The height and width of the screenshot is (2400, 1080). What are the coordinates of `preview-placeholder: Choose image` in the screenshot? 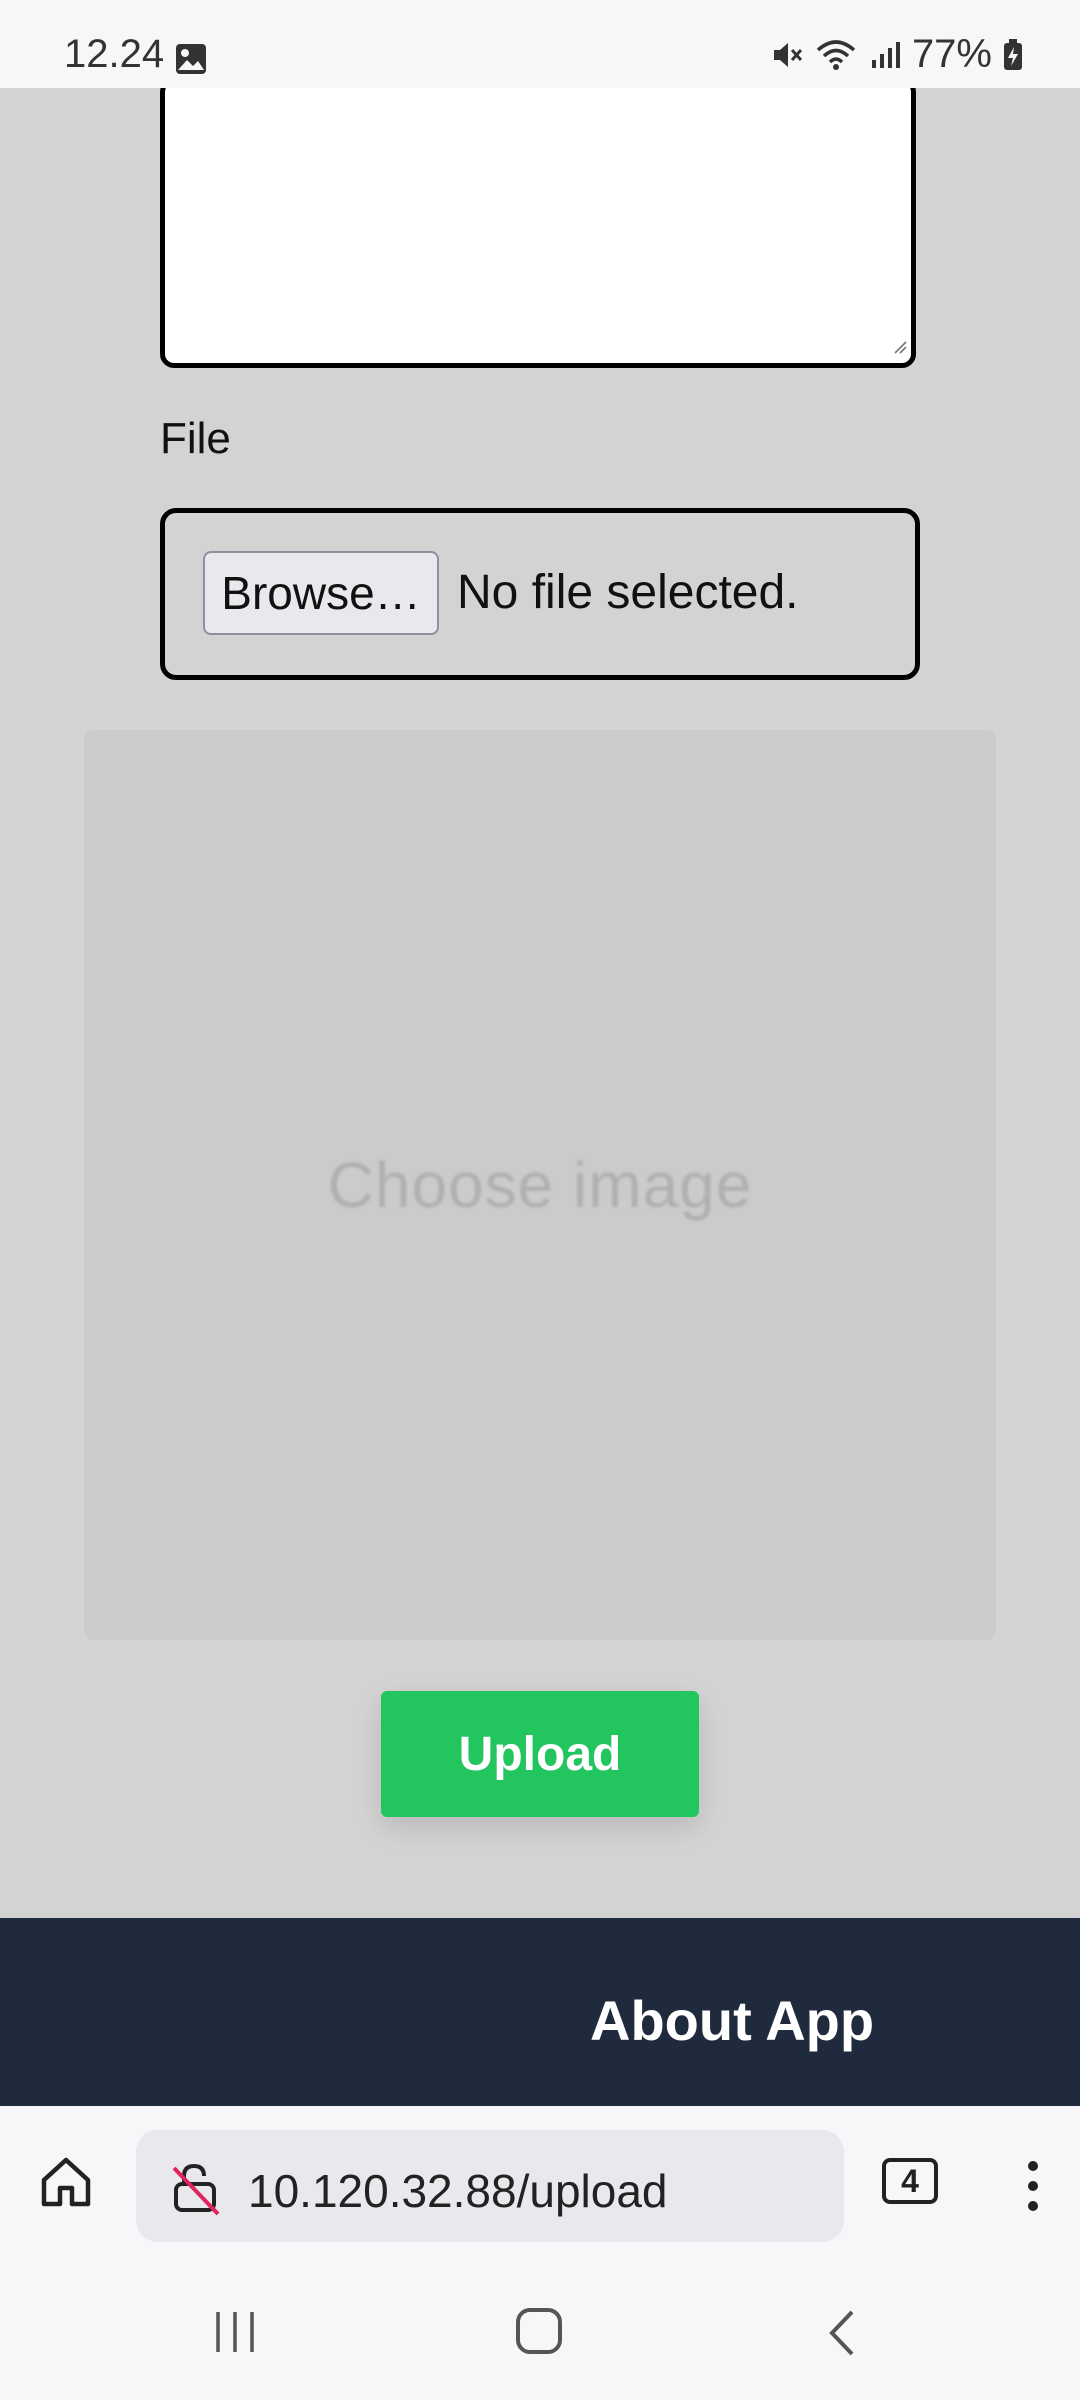 It's located at (540, 1185).